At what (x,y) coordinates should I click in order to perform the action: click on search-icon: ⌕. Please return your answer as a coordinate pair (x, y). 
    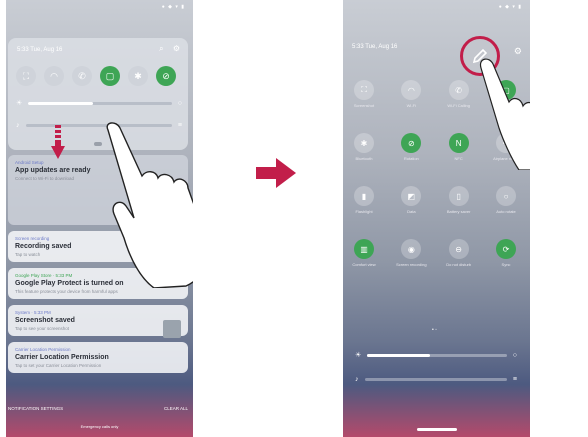
    Looking at the image, I should click on (161, 48).